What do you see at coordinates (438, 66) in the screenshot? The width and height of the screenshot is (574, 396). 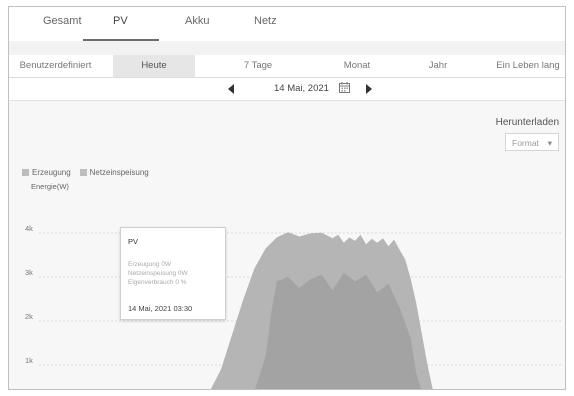 I see `period-jahr: Jahr` at bounding box center [438, 66].